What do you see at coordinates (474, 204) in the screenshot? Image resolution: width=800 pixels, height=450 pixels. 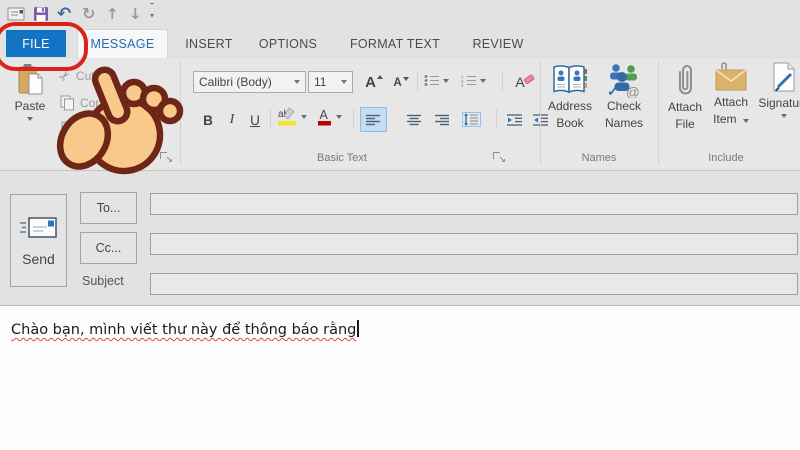 I see `to-field` at bounding box center [474, 204].